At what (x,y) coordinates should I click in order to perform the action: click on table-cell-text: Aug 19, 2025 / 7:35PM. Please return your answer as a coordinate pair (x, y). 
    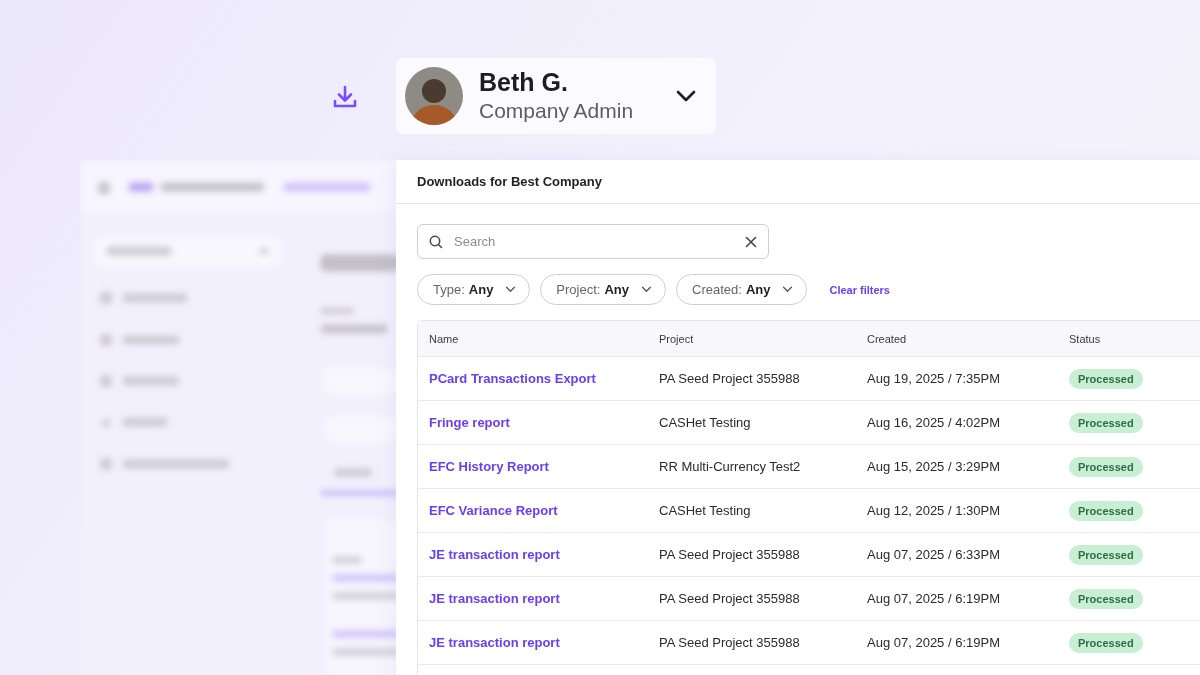
    Looking at the image, I should click on (934, 378).